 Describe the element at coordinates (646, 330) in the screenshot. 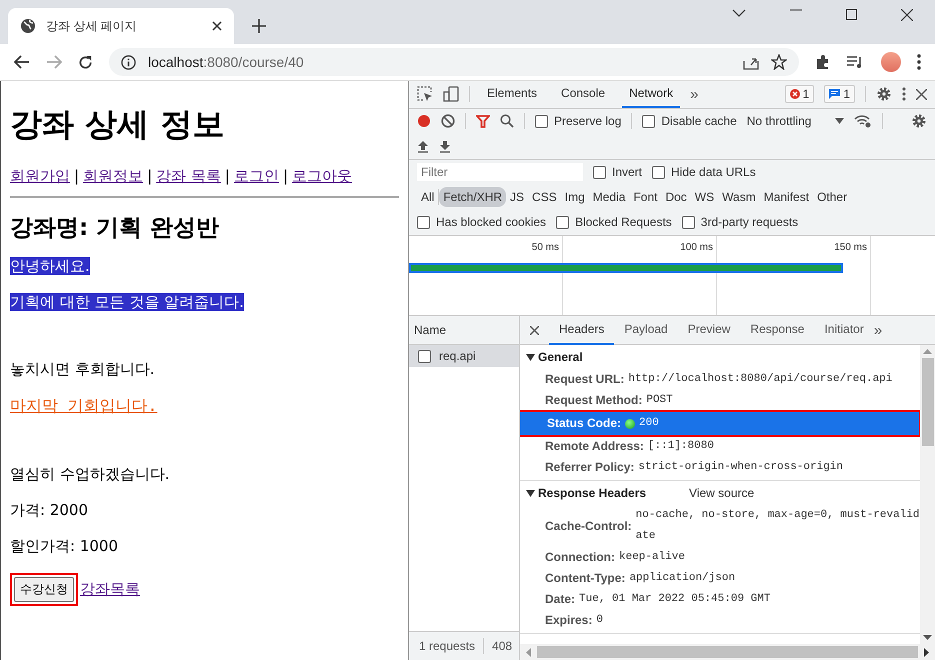

I see `detail-tab: Payload` at that location.